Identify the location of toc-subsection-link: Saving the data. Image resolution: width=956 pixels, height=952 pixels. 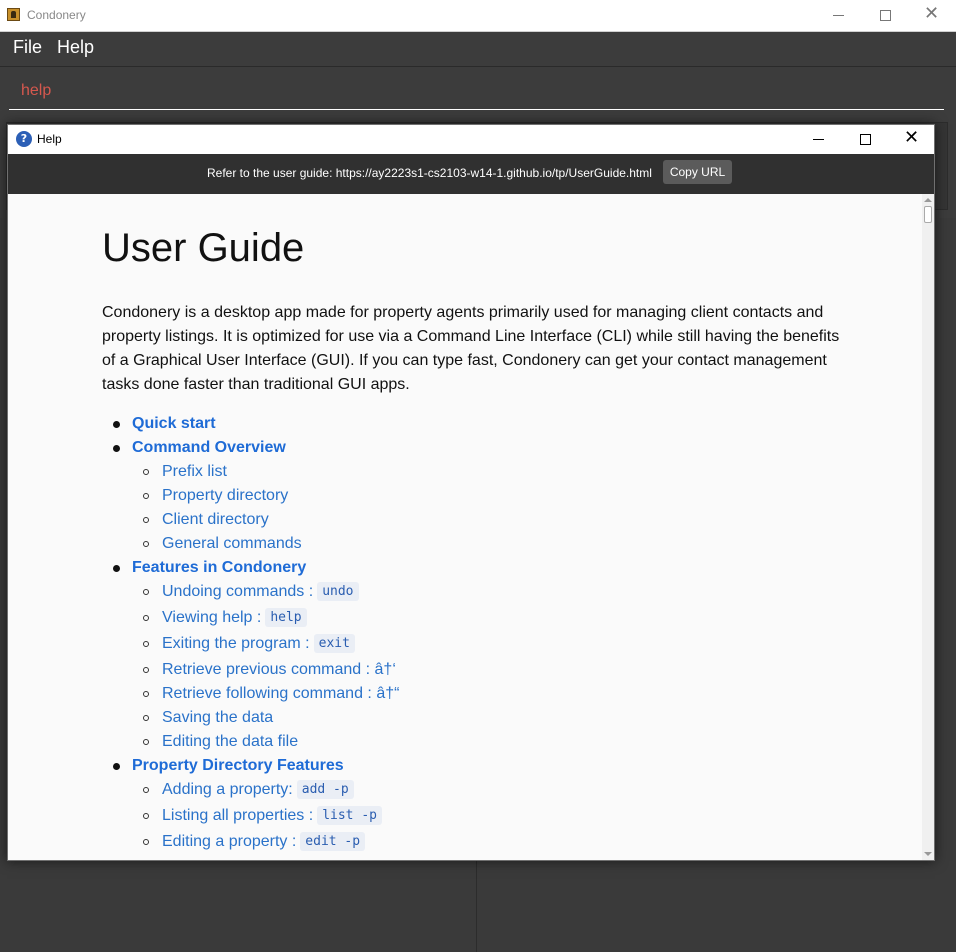
(208, 718).